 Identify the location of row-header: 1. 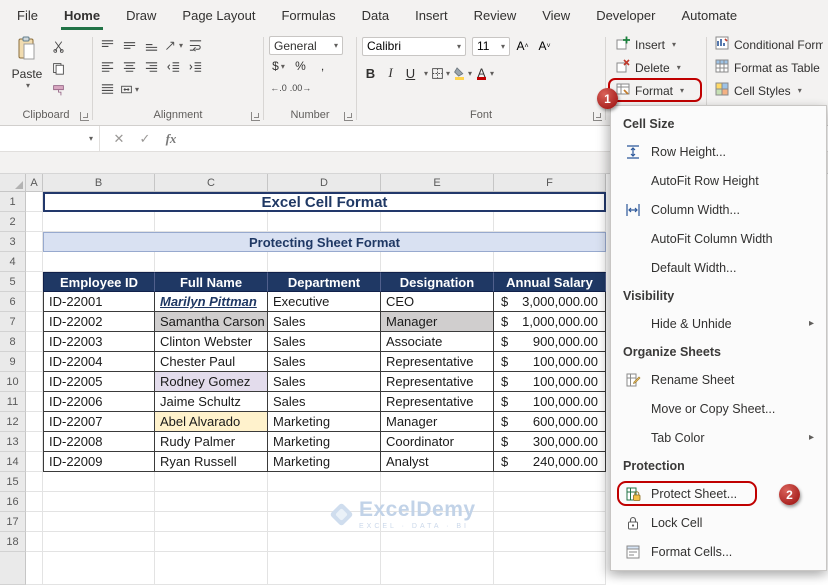
(13, 202).